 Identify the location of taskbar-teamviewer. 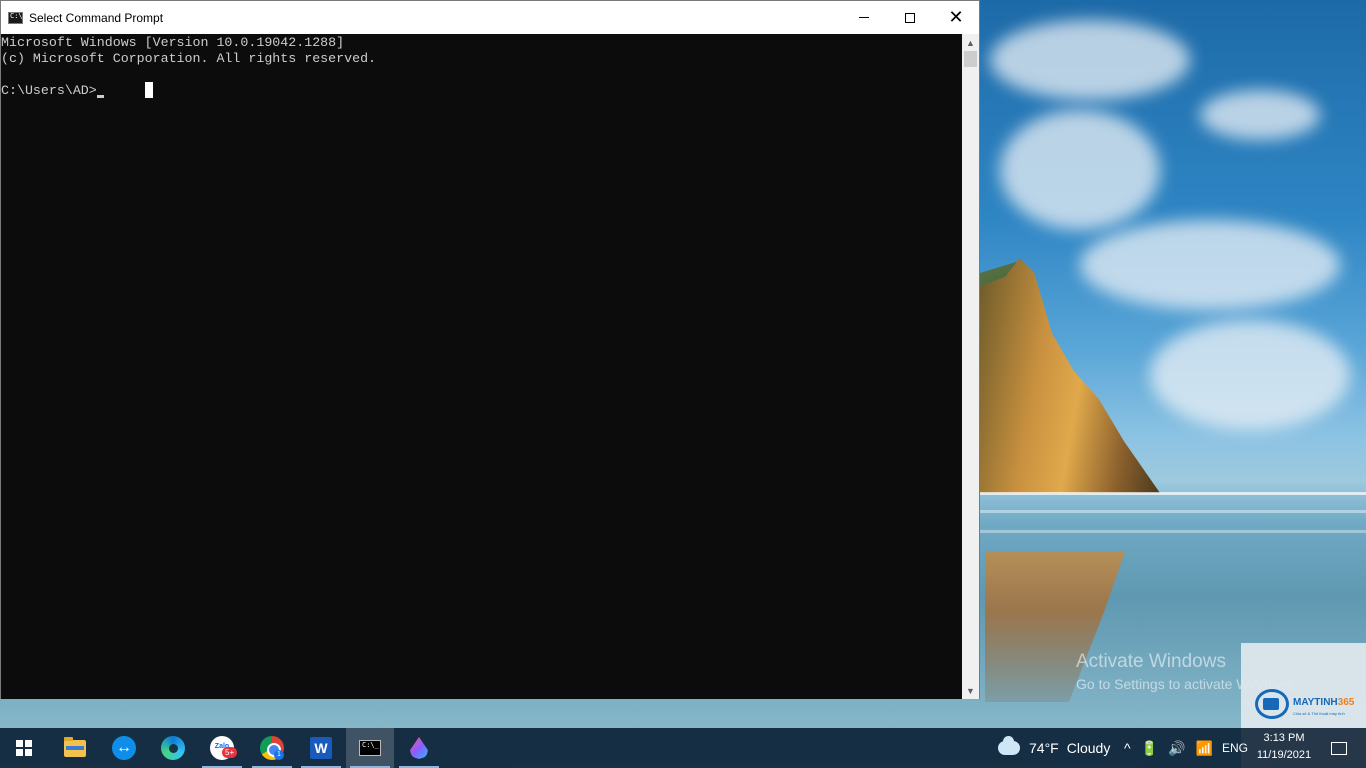
(124, 748).